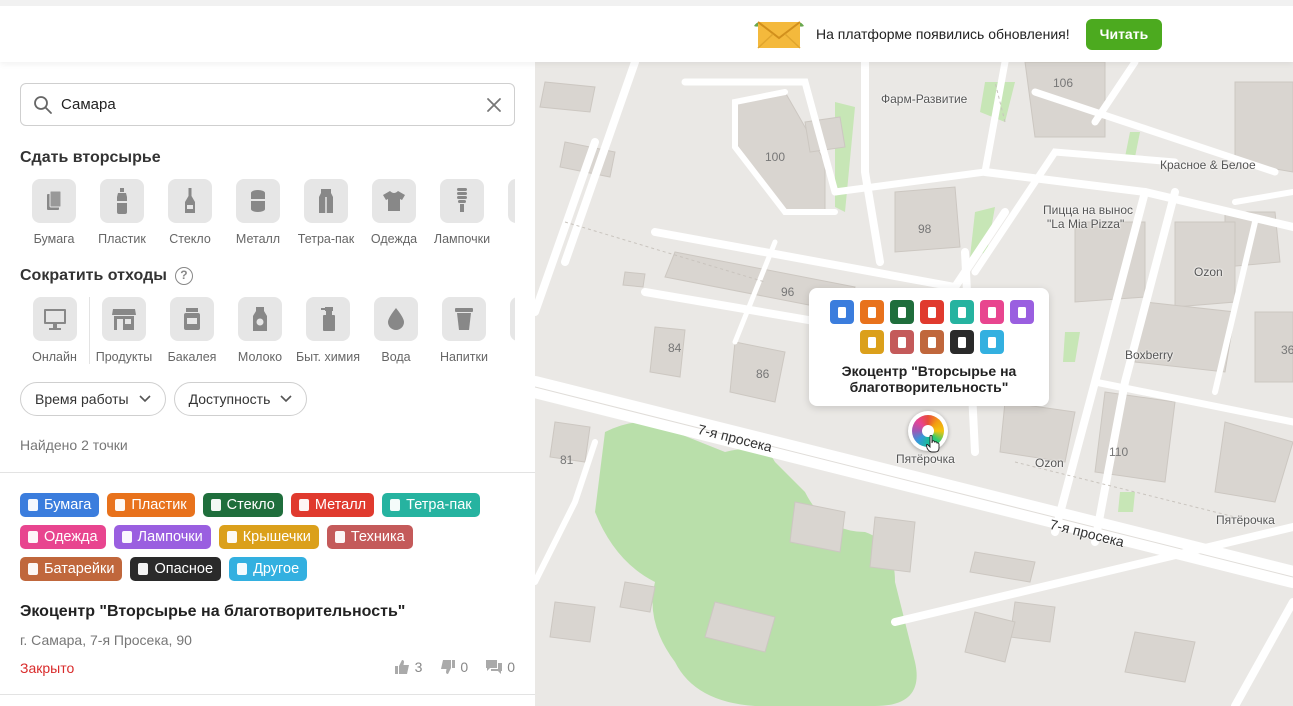  I want to click on category-glass: Стекло, so click(190, 212).